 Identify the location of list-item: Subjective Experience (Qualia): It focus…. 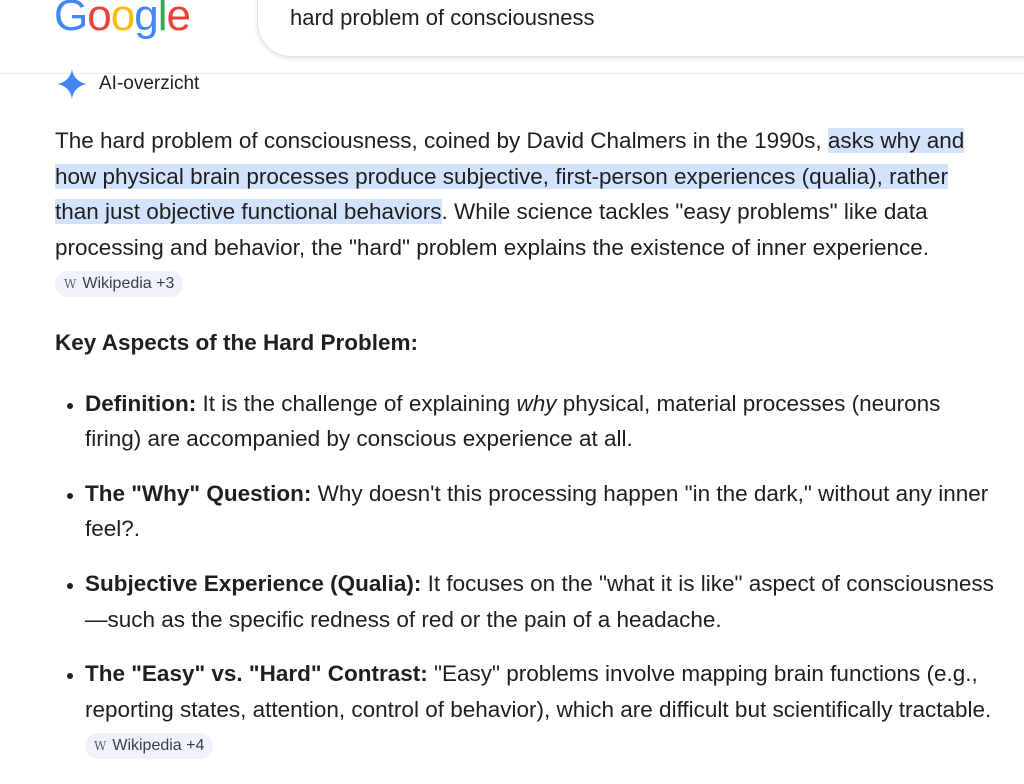
(540, 601).